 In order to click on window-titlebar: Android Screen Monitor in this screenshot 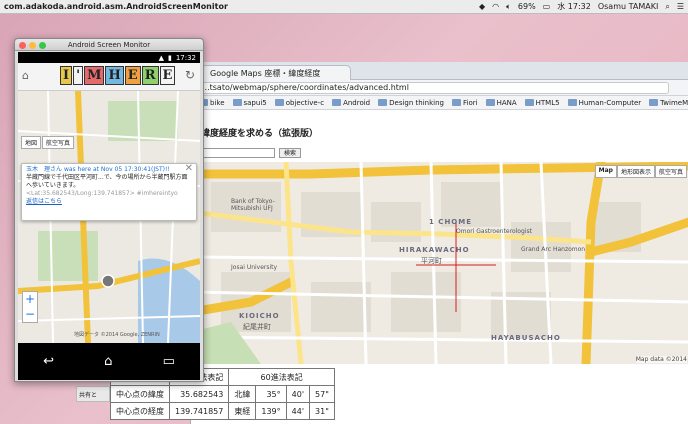, I will do `click(109, 45)`.